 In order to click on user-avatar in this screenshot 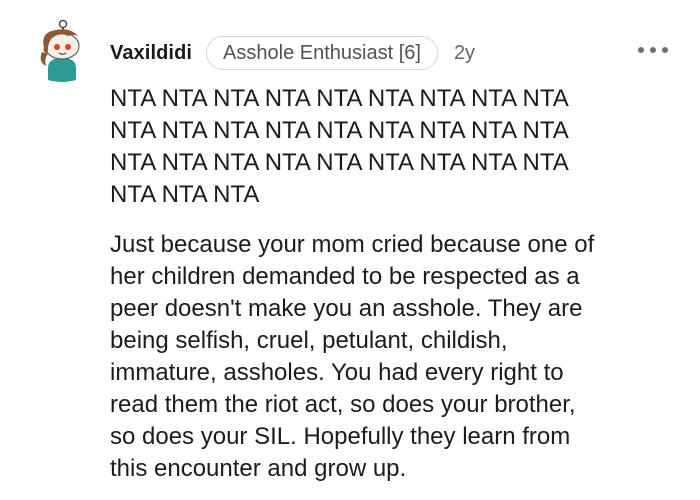, I will do `click(62, 51)`.